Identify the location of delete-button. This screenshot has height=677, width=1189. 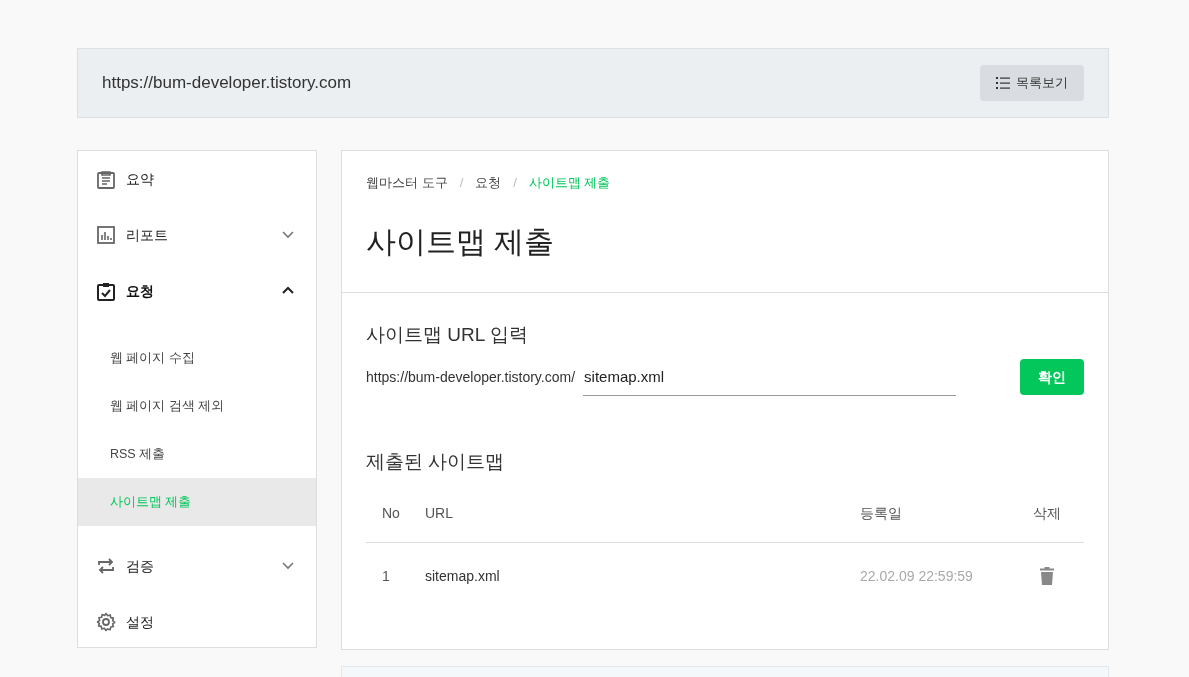
(1047, 576).